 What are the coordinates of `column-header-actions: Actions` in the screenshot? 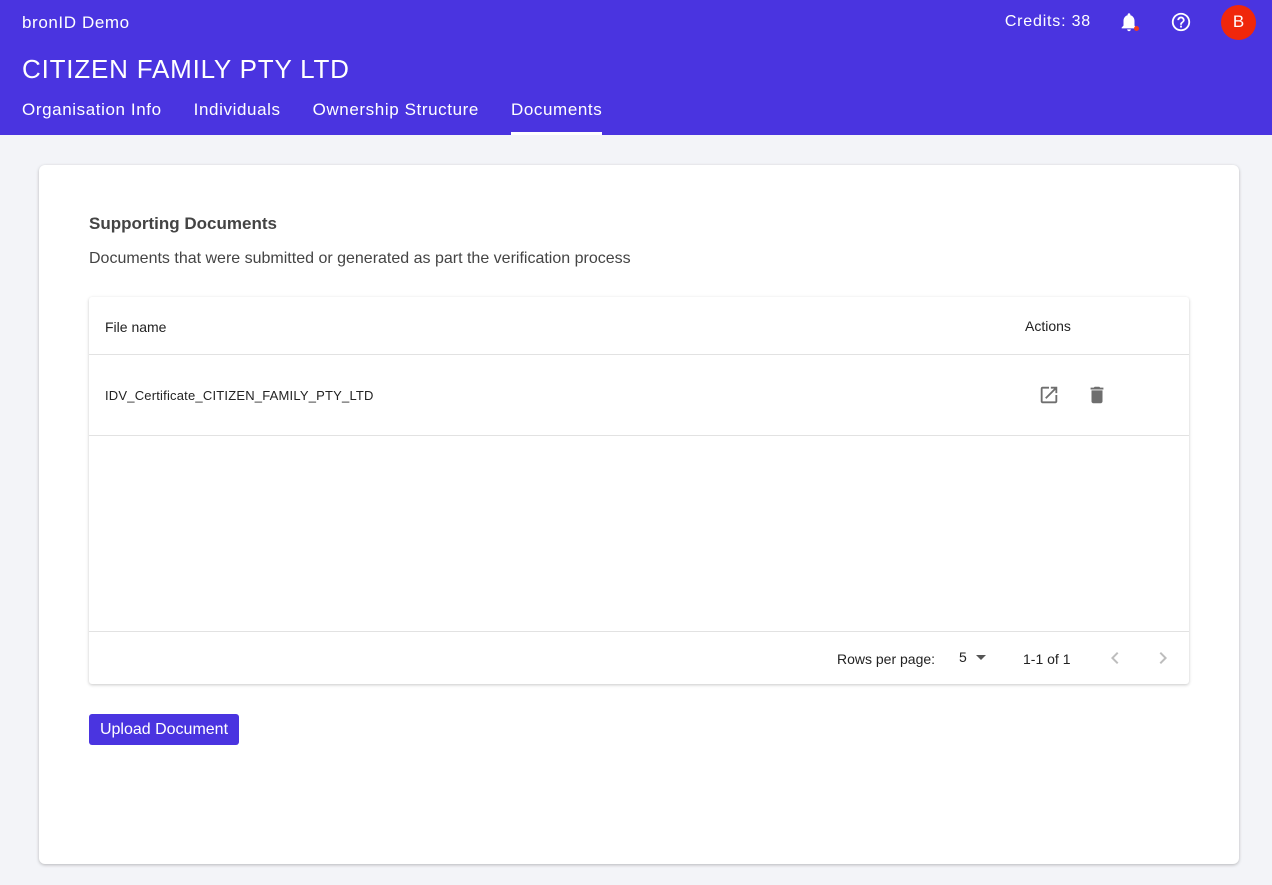 It's located at (1048, 326).